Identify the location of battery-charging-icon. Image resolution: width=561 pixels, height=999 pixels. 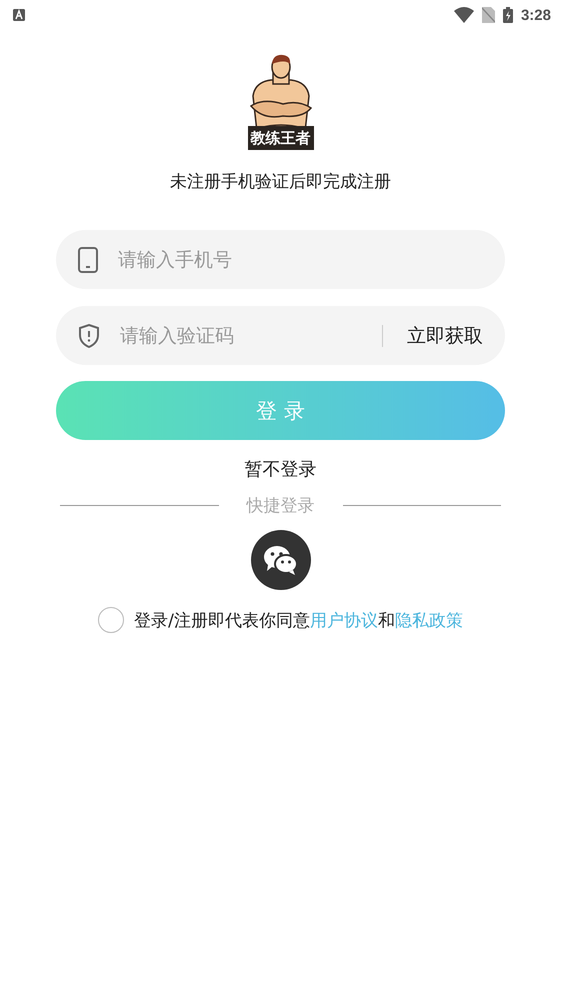
(507, 15).